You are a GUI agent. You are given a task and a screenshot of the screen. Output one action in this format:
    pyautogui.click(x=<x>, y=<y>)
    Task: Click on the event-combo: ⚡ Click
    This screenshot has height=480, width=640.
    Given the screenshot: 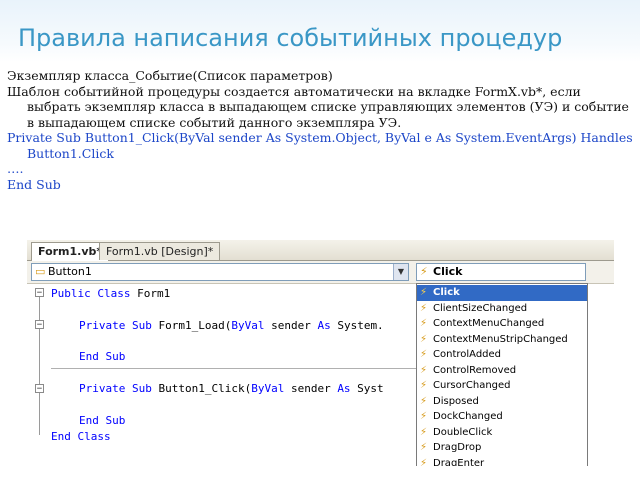 What is the action you would take?
    pyautogui.click(x=501, y=272)
    